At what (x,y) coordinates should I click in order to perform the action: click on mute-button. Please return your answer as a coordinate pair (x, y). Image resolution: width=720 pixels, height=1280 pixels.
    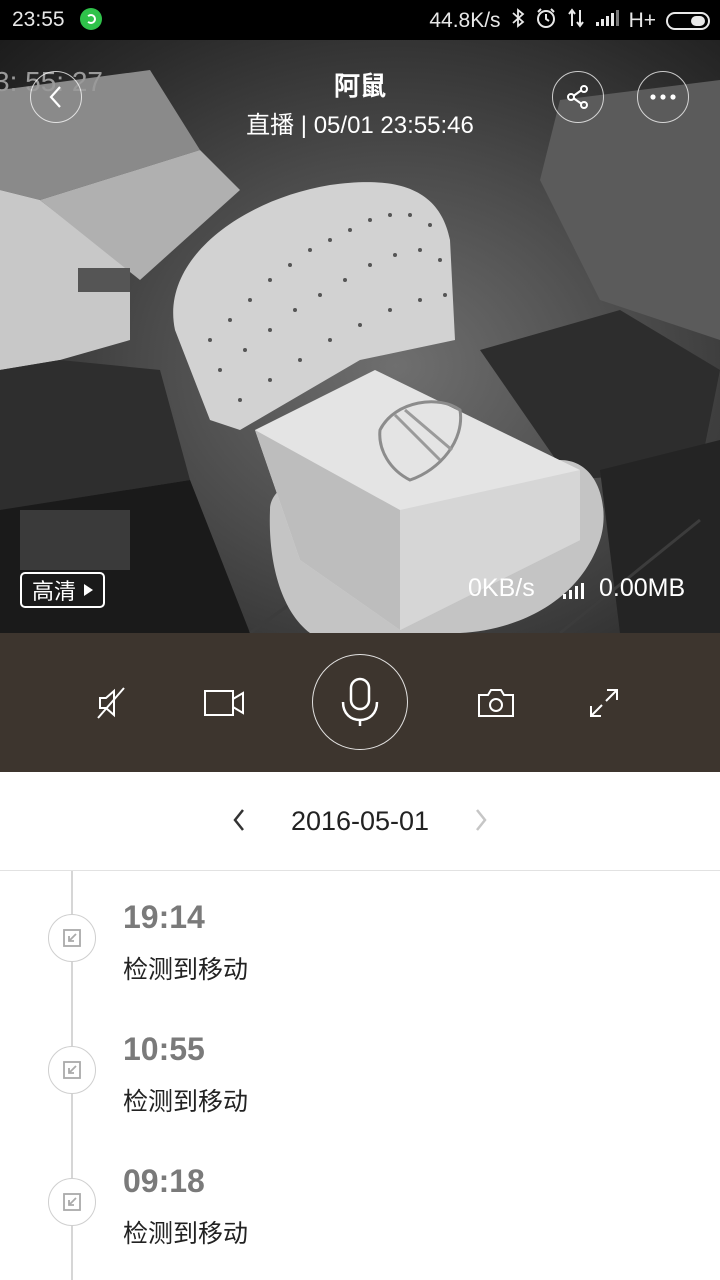
    Looking at the image, I should click on (112, 702).